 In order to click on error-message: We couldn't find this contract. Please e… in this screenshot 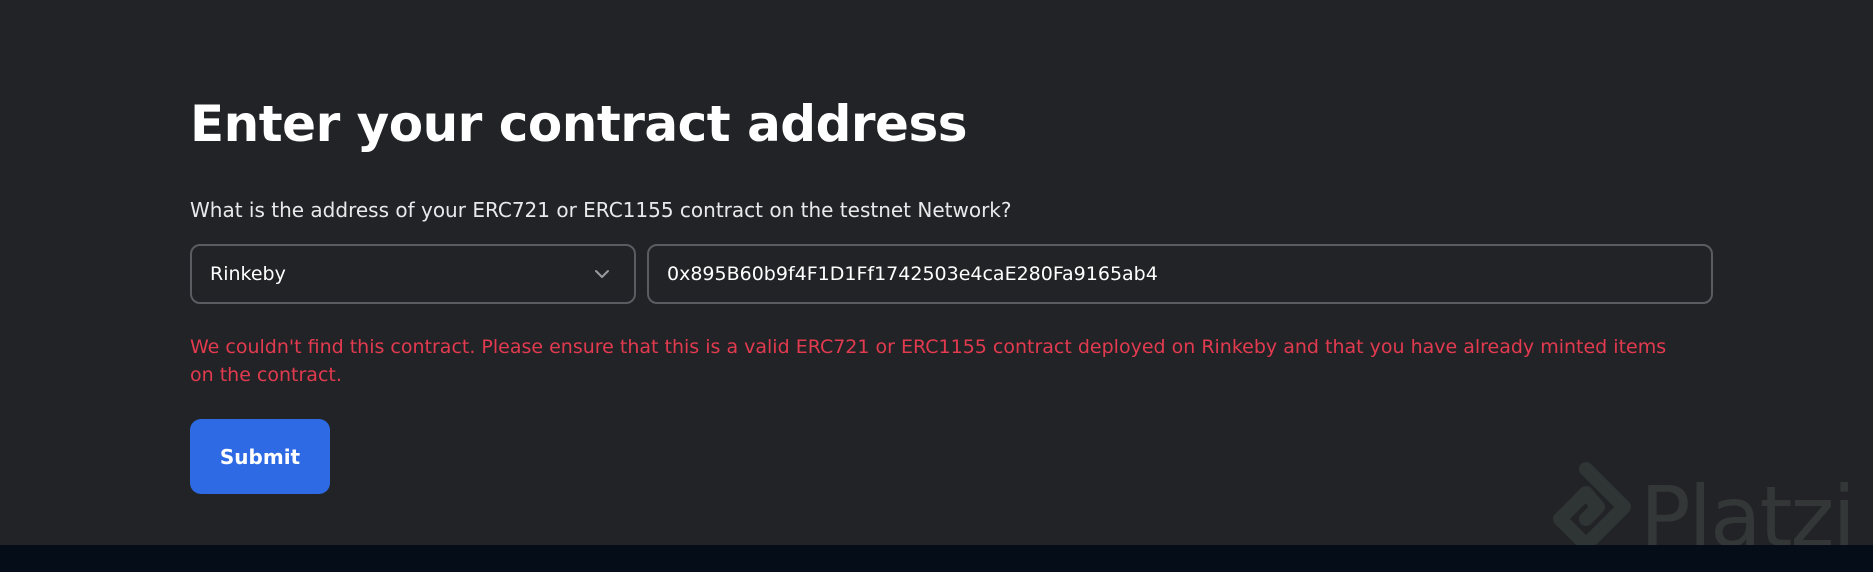, I will do `click(928, 361)`.